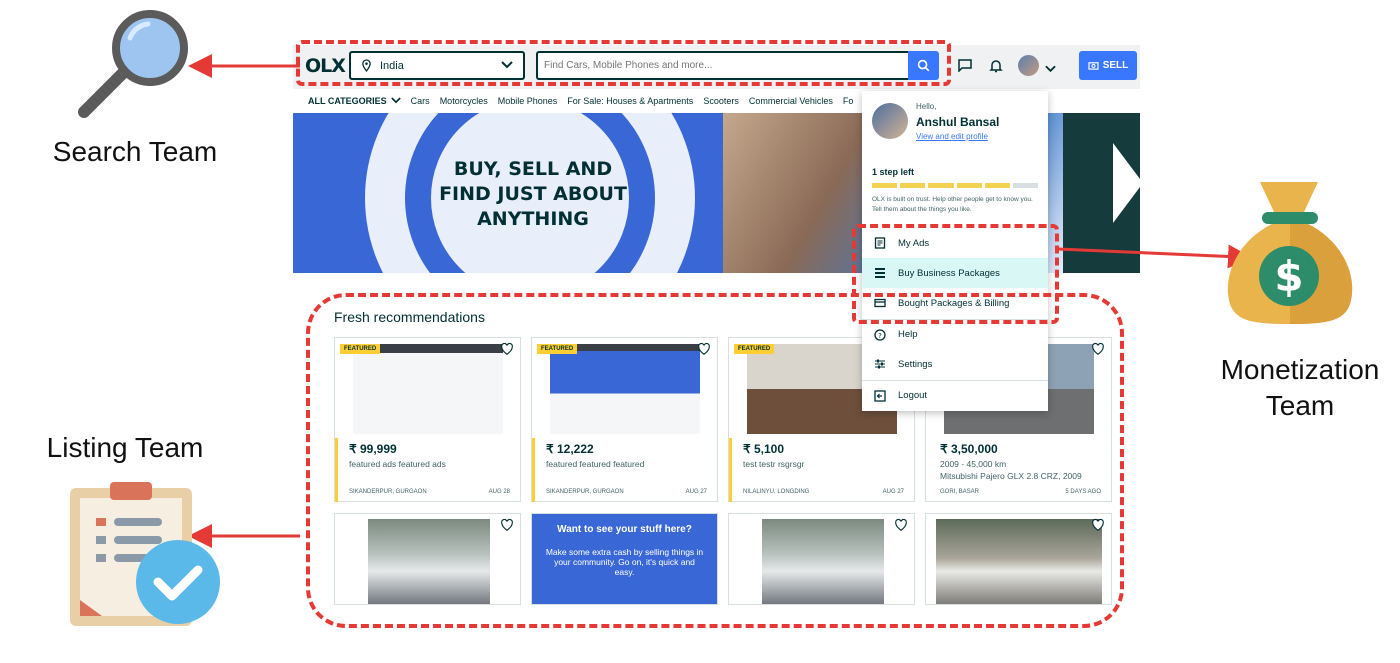 The height and width of the screenshot is (663, 1400). I want to click on arrow-to-monetization-team, so click(1154, 256).